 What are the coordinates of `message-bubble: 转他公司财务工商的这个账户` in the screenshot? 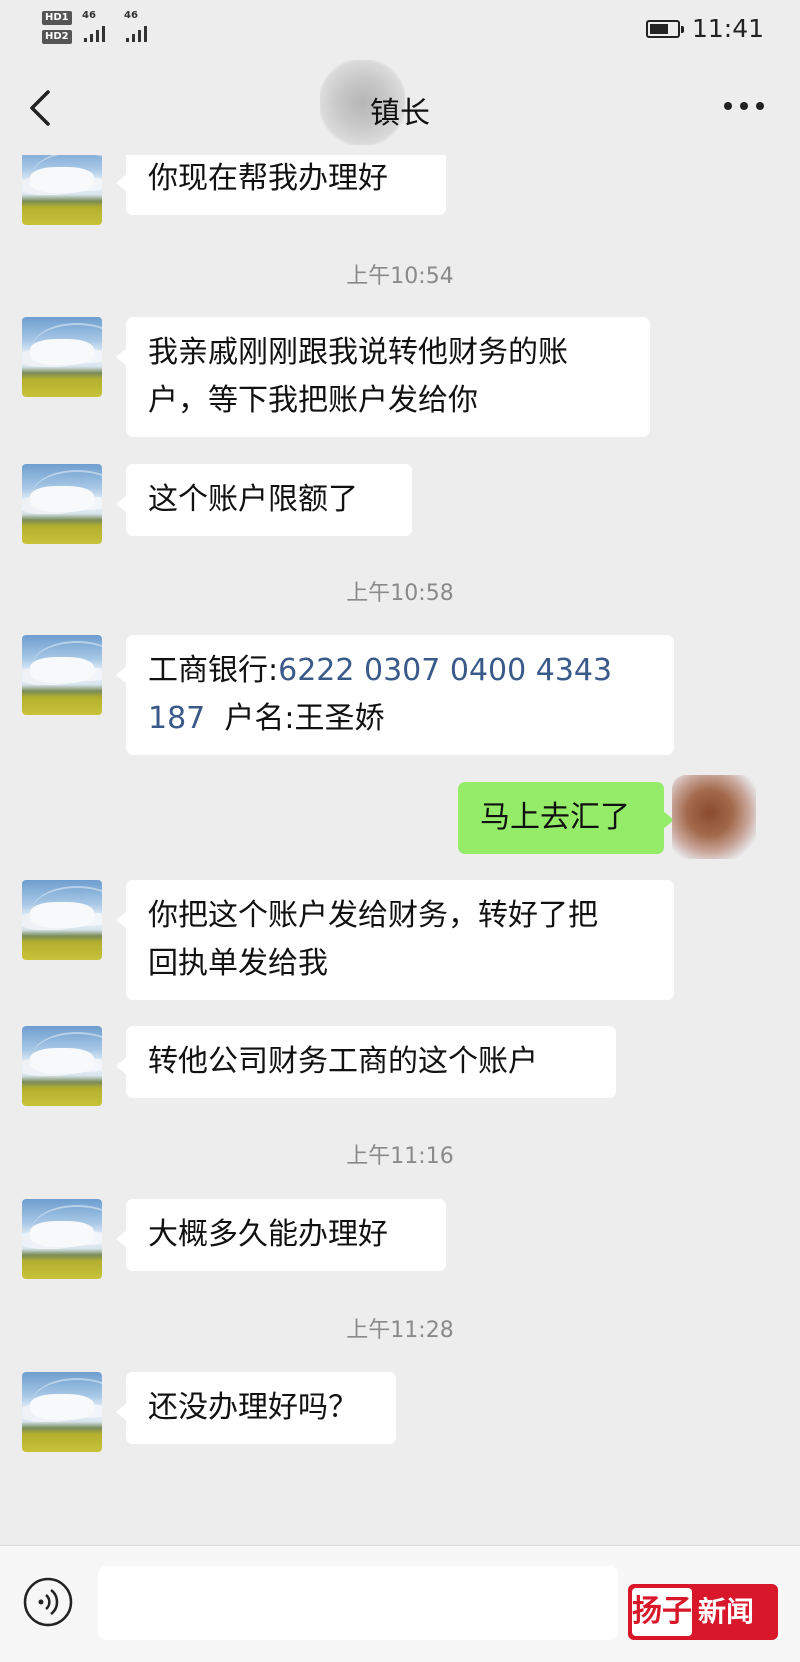 It's located at (366, 1062).